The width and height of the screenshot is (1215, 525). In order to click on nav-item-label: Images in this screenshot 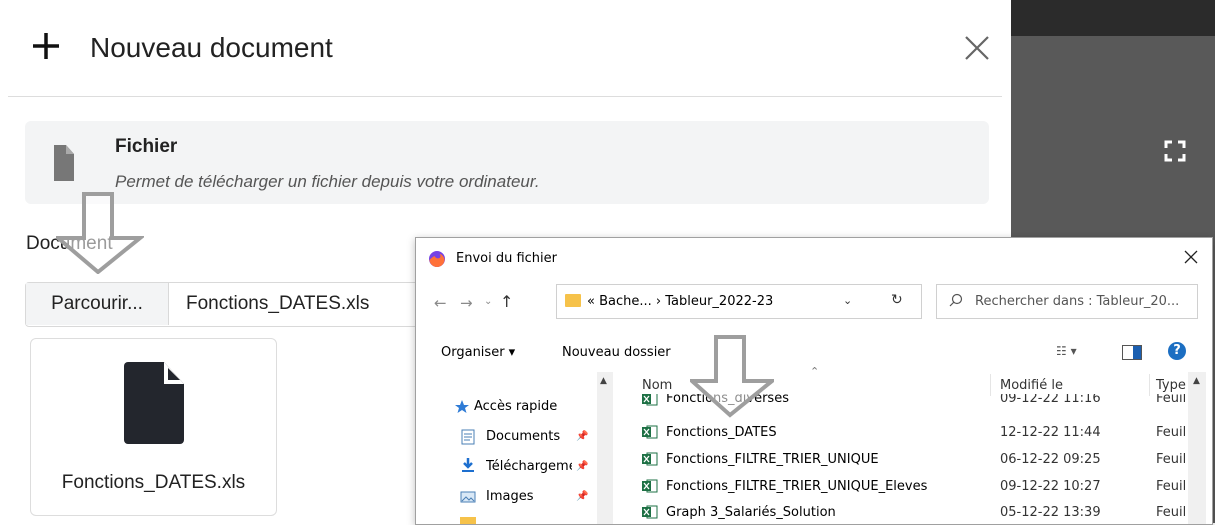, I will do `click(510, 496)`.